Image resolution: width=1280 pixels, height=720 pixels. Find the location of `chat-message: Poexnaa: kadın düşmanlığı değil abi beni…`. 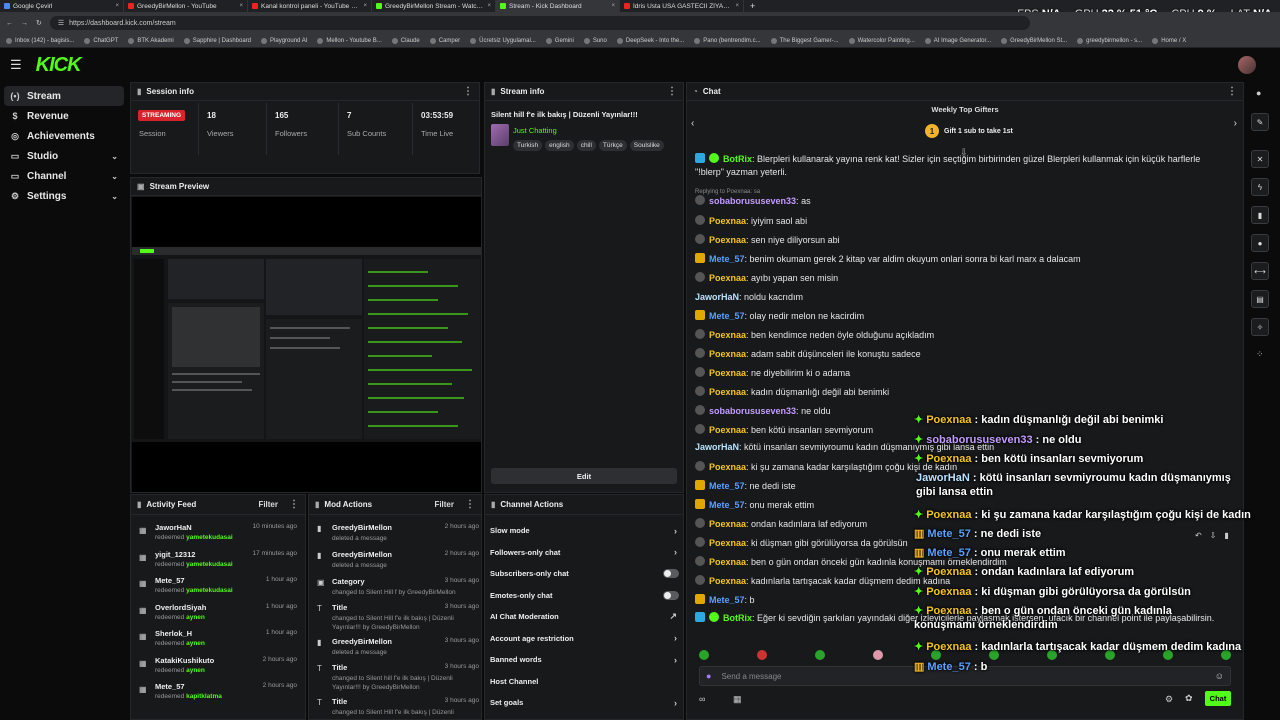

chat-message: Poexnaa: kadın düşmanlığı değil abi beni… is located at coordinates (962, 392).